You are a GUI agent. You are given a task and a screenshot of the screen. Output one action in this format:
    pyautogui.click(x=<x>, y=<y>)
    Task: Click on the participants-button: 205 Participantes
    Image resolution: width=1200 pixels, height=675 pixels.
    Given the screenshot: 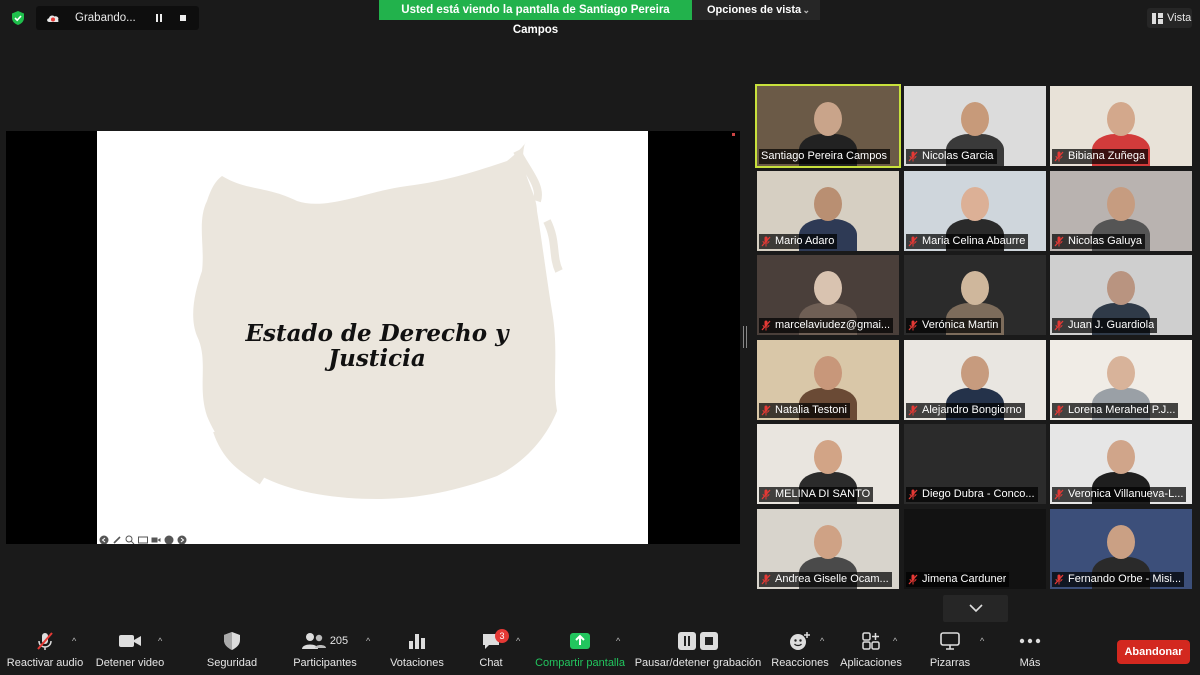 What is the action you would take?
    pyautogui.click(x=325, y=651)
    